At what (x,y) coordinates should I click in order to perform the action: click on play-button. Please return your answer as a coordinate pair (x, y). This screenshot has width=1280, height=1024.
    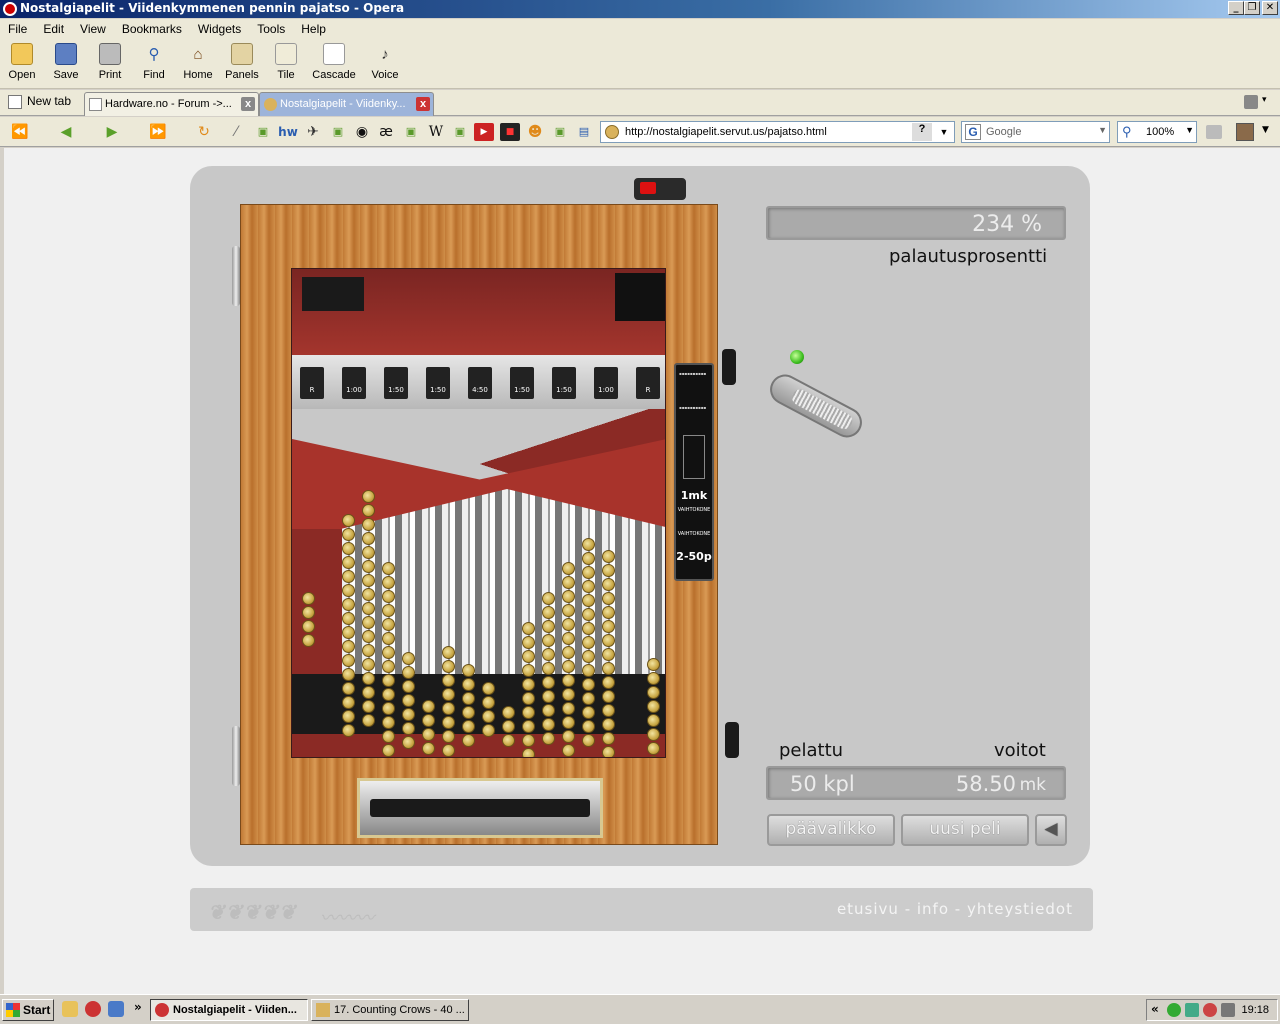
    Looking at the image, I should click on (660, 189).